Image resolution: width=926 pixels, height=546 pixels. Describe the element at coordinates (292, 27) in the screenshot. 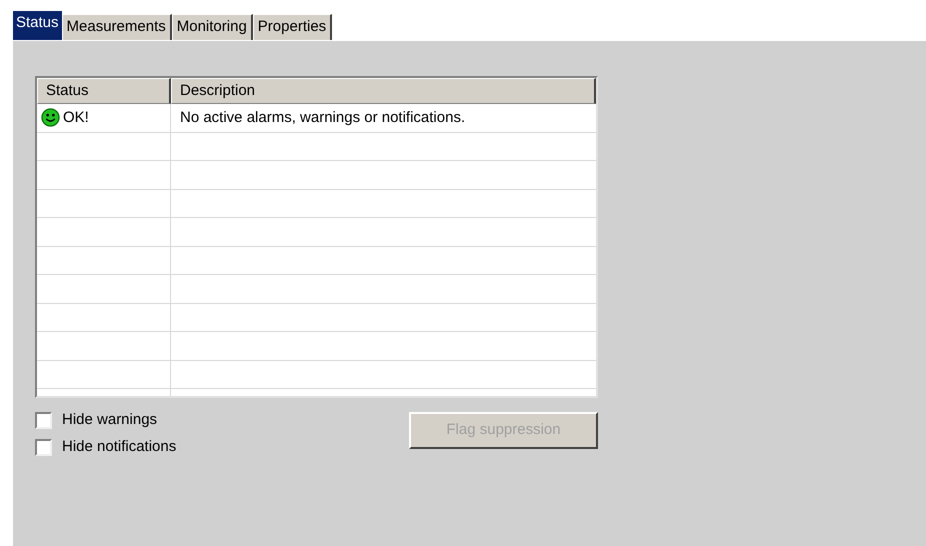

I see `tab: Properties` at that location.